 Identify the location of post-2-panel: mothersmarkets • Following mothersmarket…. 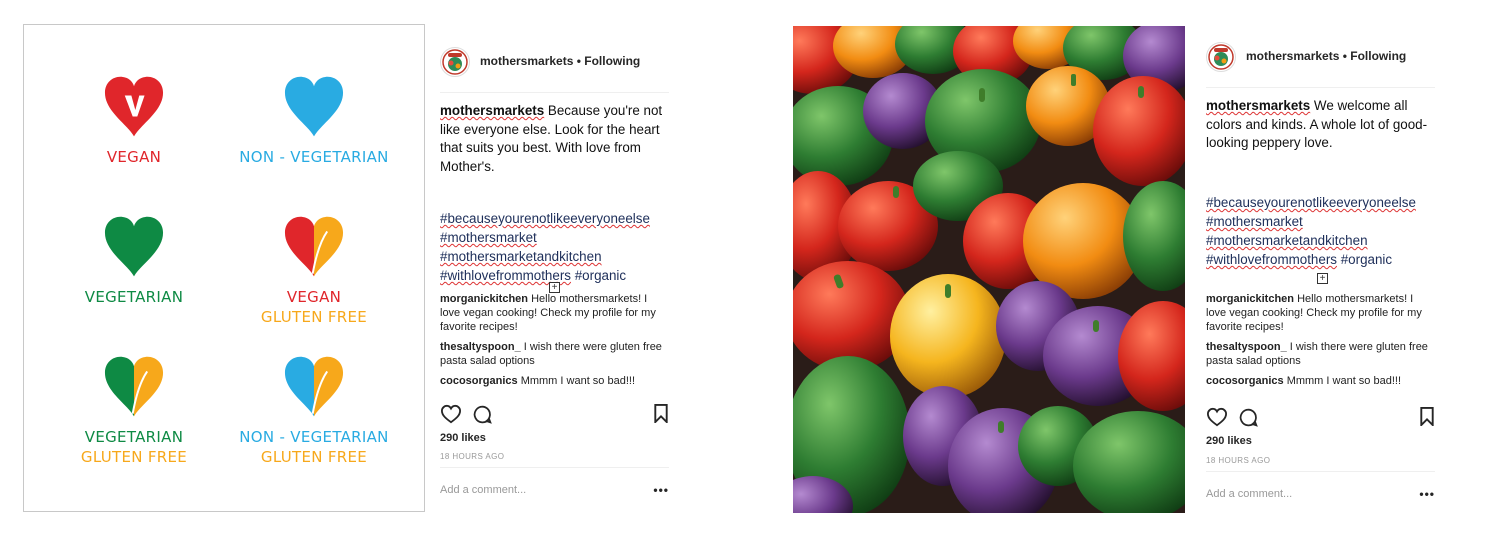
(1320, 272).